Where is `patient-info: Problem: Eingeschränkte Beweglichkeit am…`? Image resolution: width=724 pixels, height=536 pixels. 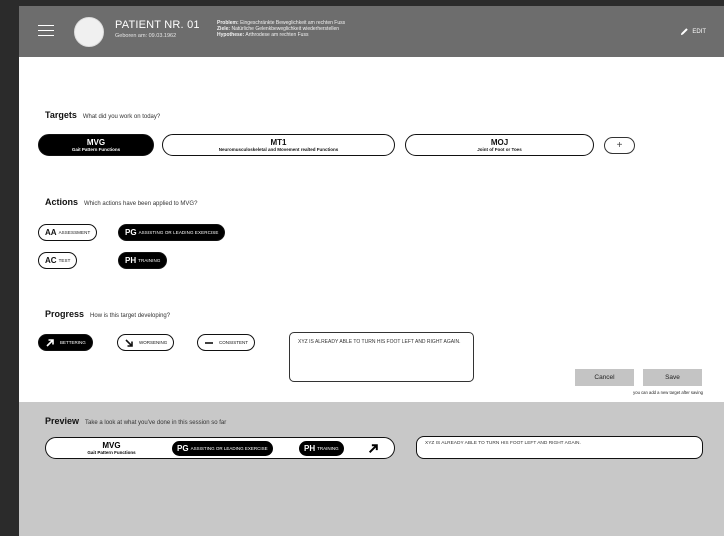 patient-info: Problem: Eingeschränkte Beweglichkeit am… is located at coordinates (281, 29).